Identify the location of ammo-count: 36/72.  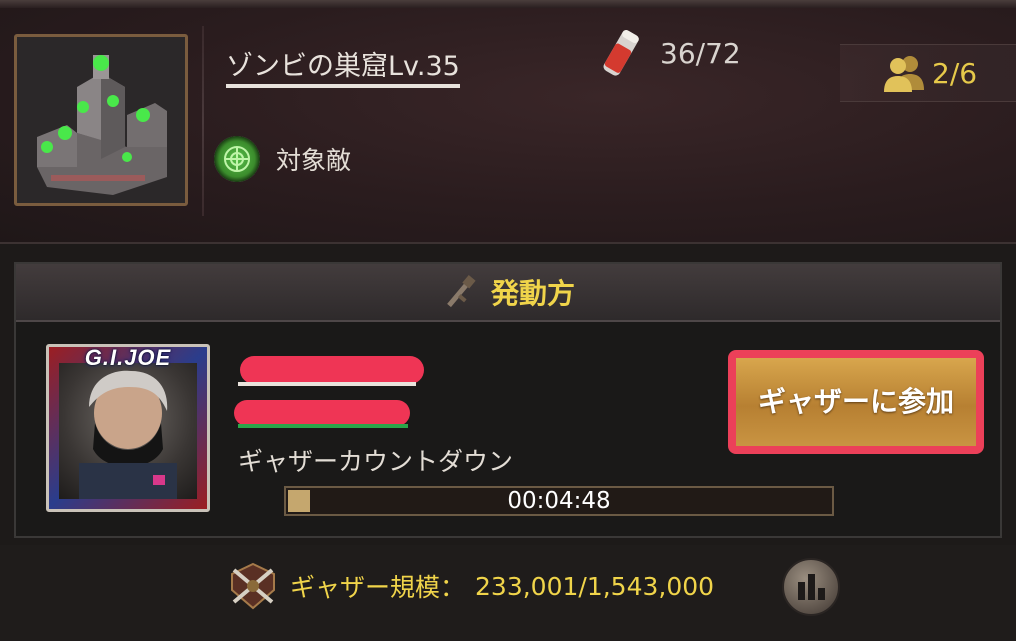
(700, 53).